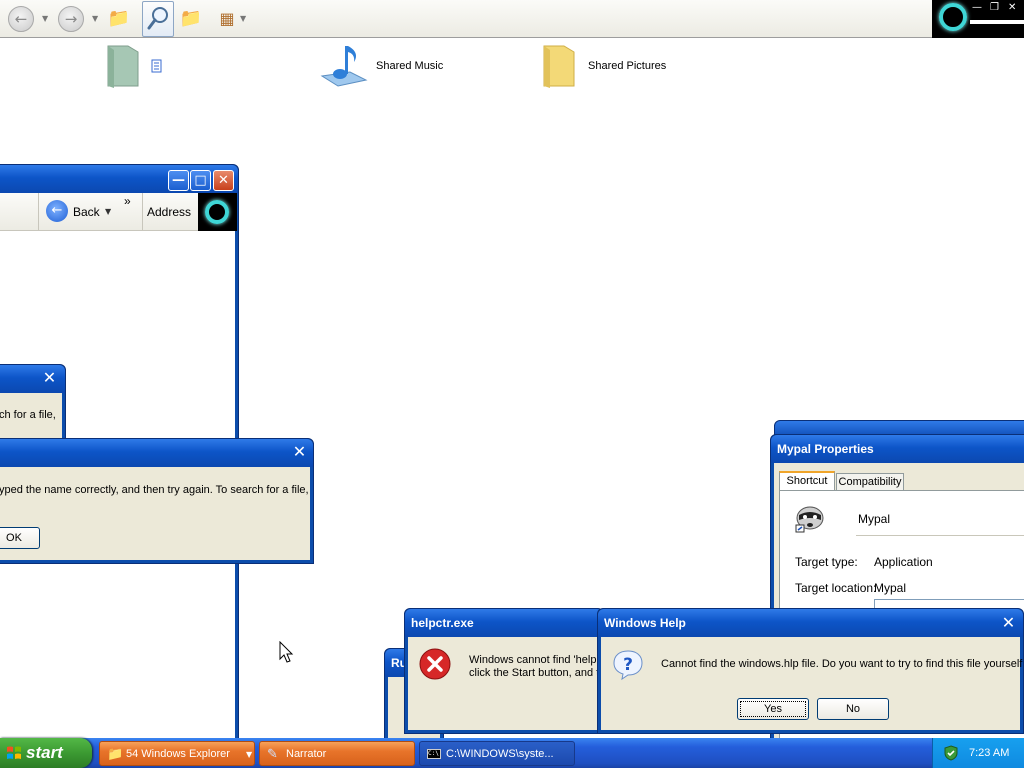 Image resolution: width=1024 pixels, height=768 pixels. I want to click on views-icon: ▦, so click(227, 19).